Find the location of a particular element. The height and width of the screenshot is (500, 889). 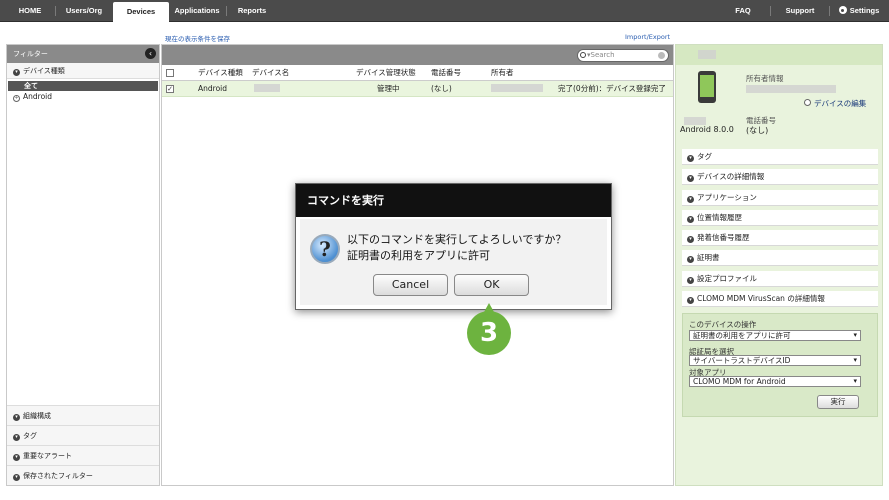

android-phone-icon is located at coordinates (707, 87).